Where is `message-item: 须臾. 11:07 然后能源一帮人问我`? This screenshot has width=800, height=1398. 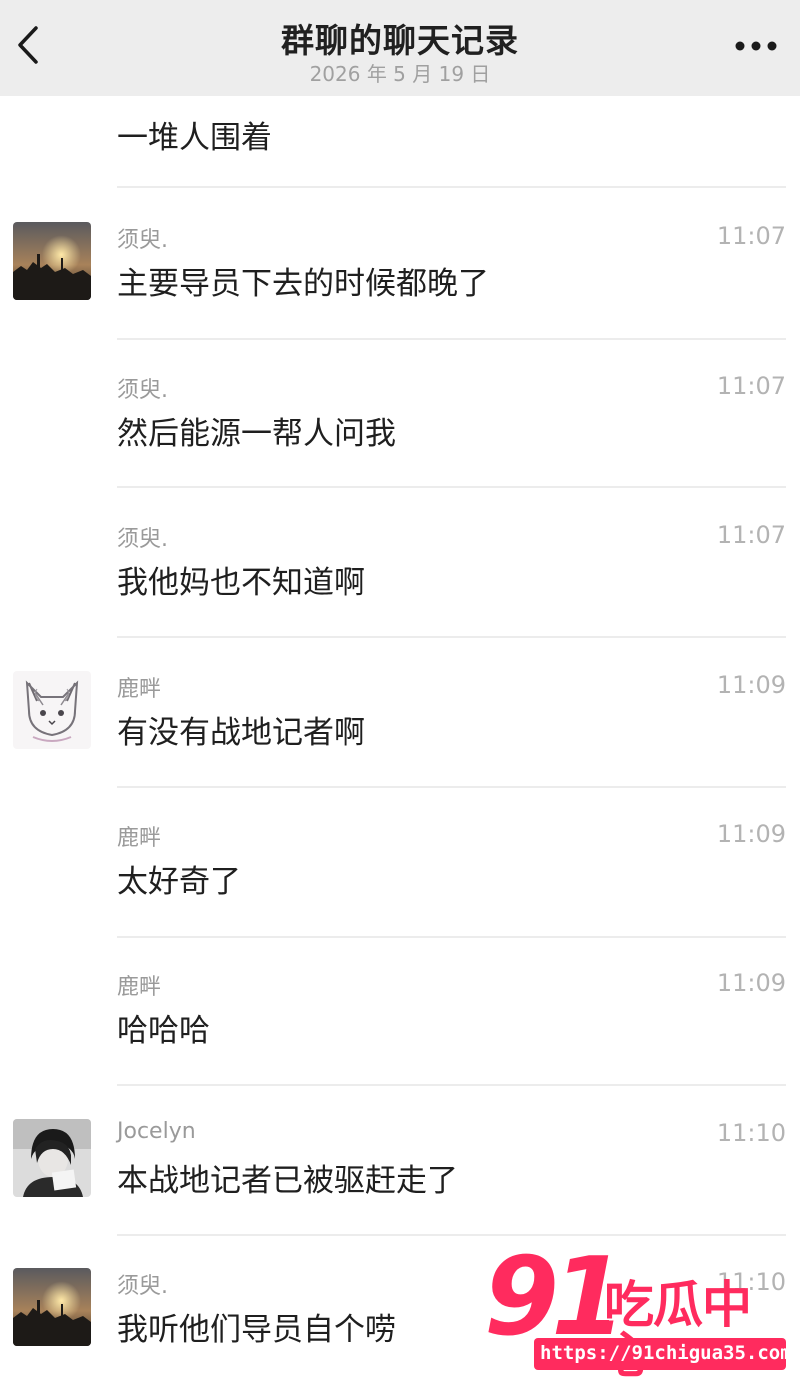 message-item: 须臾. 11:07 然后能源一帮人问我 is located at coordinates (400, 437).